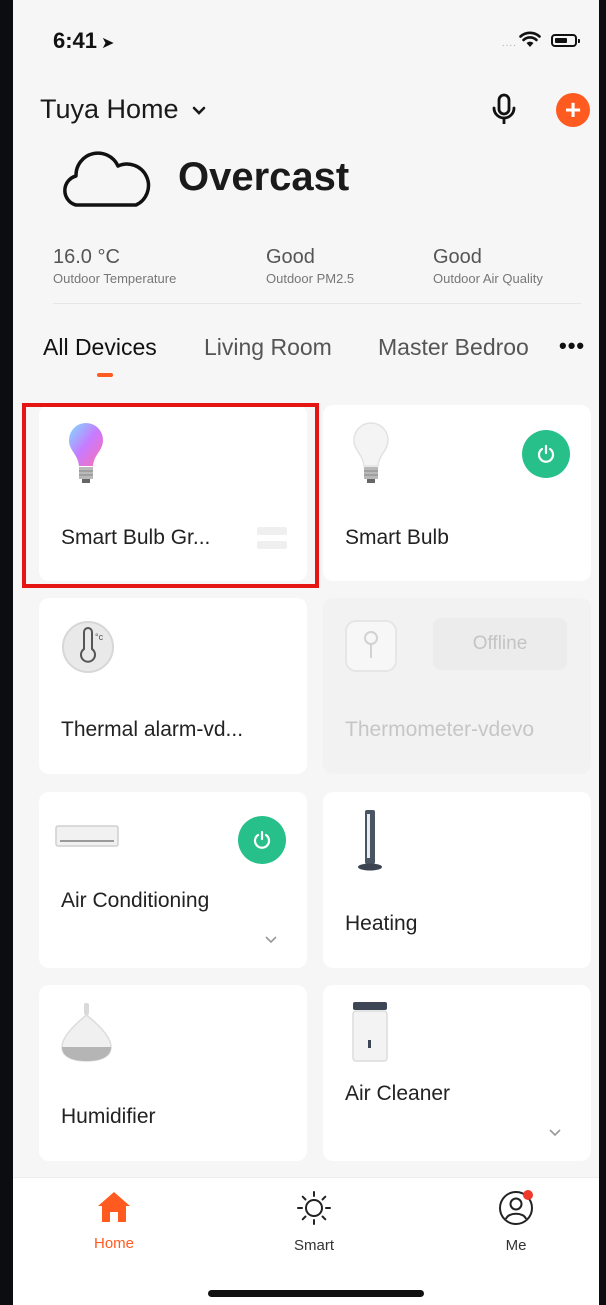 The image size is (606, 1305). I want to click on device-name: Air Conditioning, so click(135, 900).